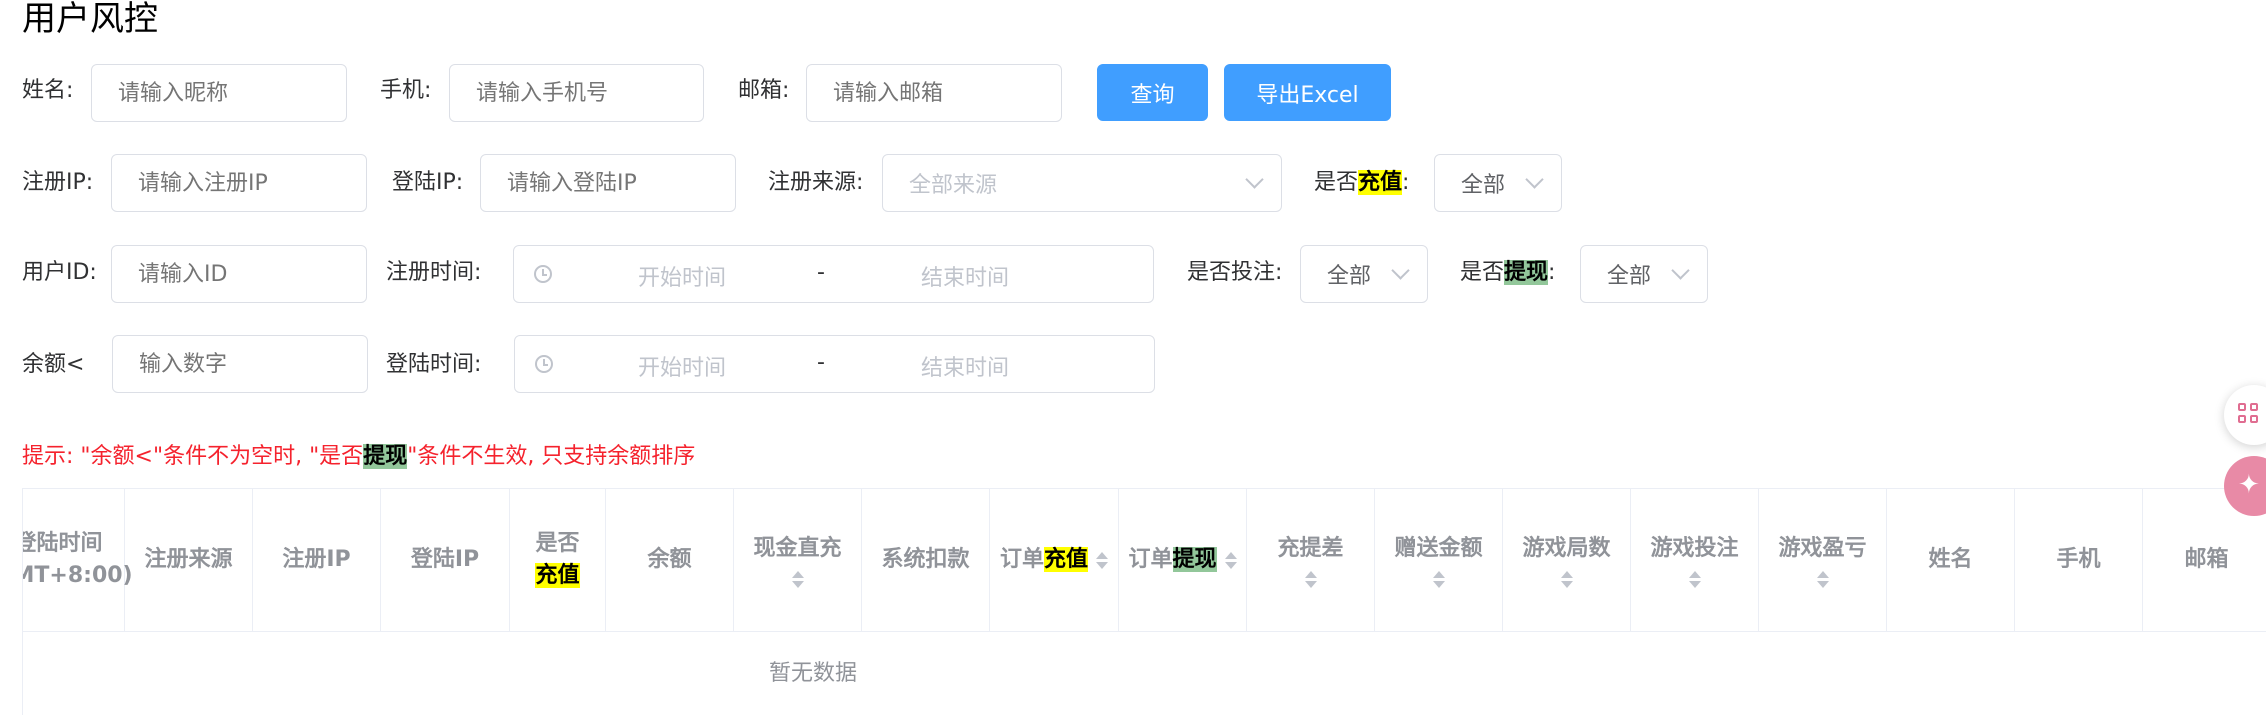 The width and height of the screenshot is (2266, 715). I want to click on tip-highlight: 提现, so click(385, 456).